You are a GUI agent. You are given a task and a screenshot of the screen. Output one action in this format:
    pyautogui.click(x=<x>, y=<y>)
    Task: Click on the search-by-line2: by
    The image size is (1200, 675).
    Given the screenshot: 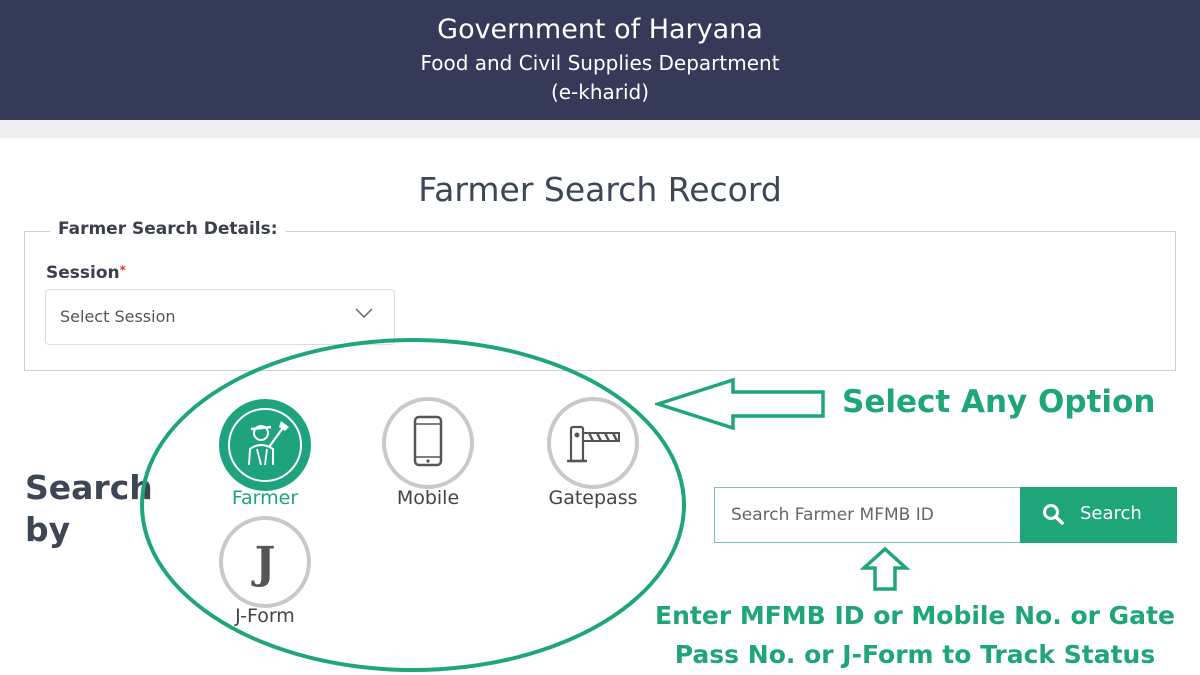 What is the action you would take?
    pyautogui.click(x=48, y=529)
    